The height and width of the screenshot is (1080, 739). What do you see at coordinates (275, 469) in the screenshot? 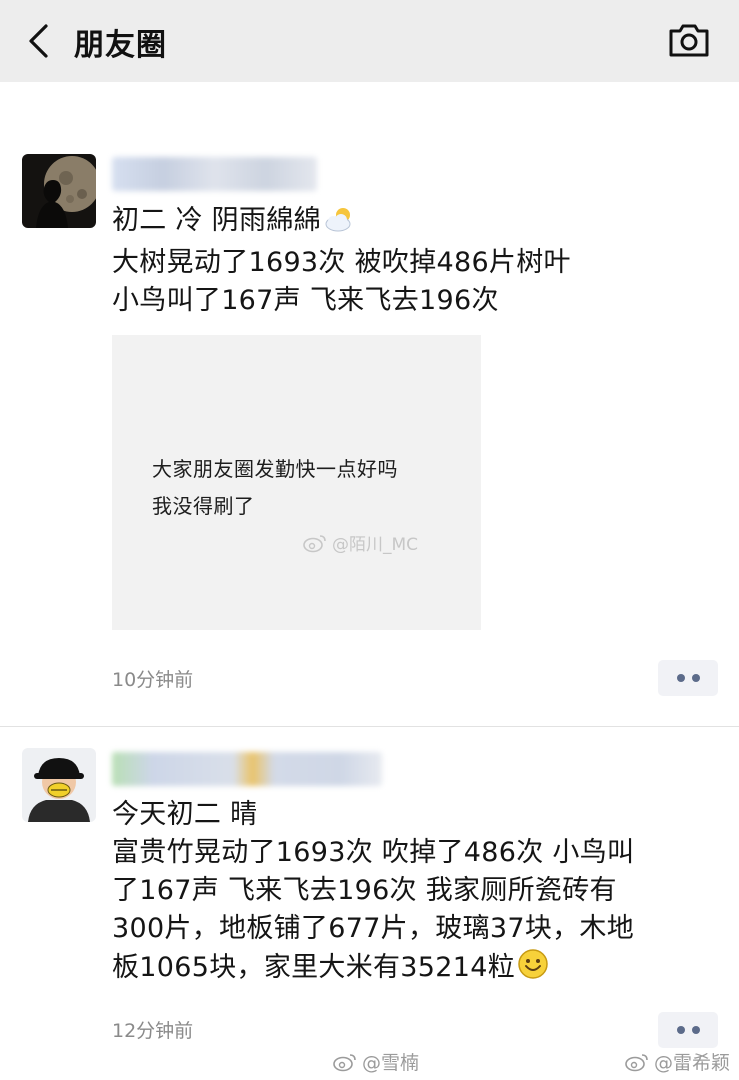
I see `image-text-line: 大家朋友圈发勤快一点好吗` at bounding box center [275, 469].